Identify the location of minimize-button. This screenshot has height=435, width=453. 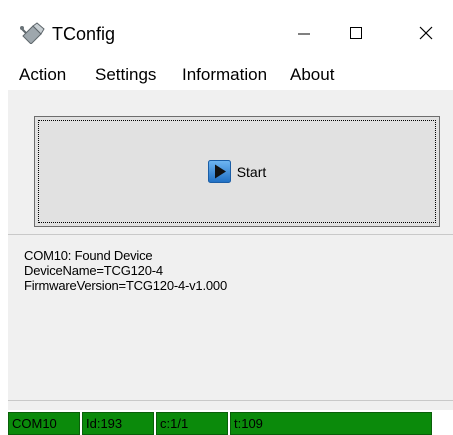
(304, 33).